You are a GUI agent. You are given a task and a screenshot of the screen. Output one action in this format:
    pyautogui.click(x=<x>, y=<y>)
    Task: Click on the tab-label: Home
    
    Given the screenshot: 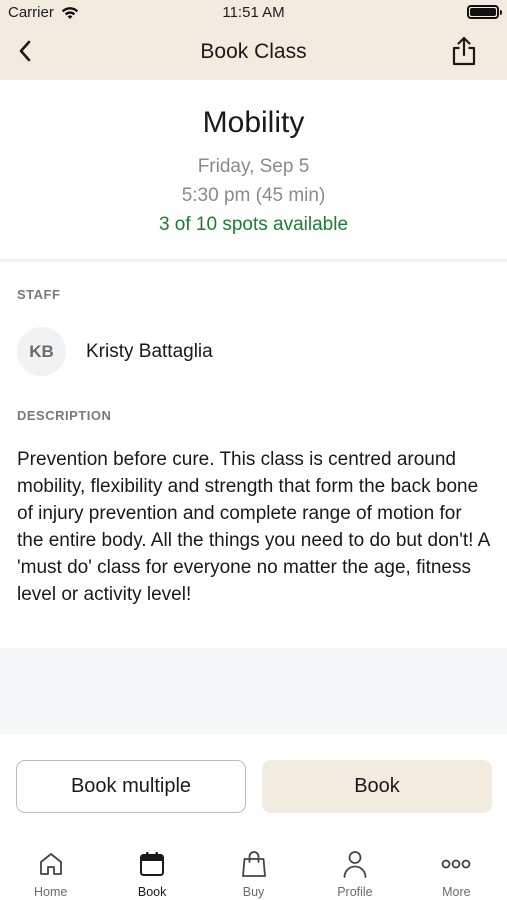 What is the action you would take?
    pyautogui.click(x=51, y=892)
    